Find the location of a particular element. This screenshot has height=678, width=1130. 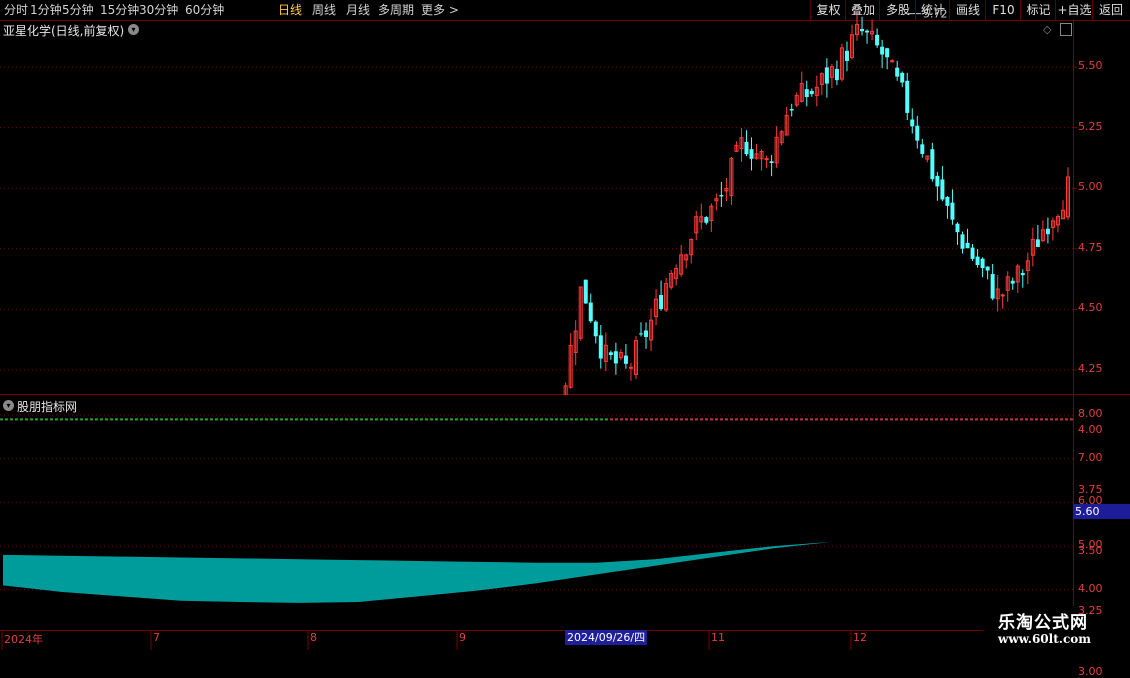

y-tick-label: 4.75 is located at coordinates (1090, 247).